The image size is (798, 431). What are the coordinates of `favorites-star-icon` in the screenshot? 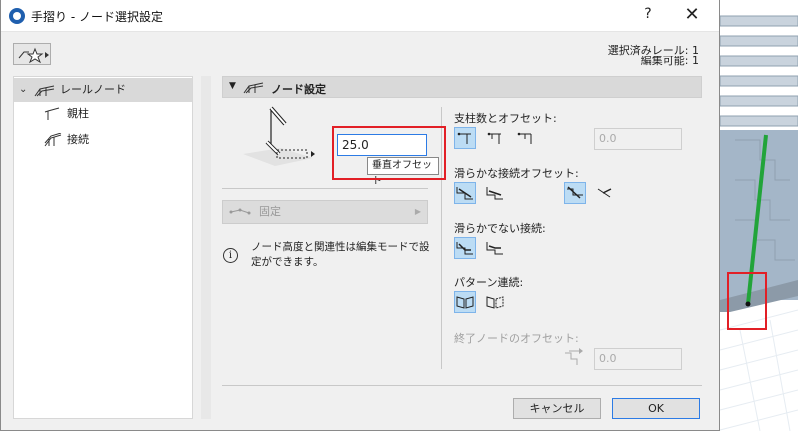 It's located at (33, 55).